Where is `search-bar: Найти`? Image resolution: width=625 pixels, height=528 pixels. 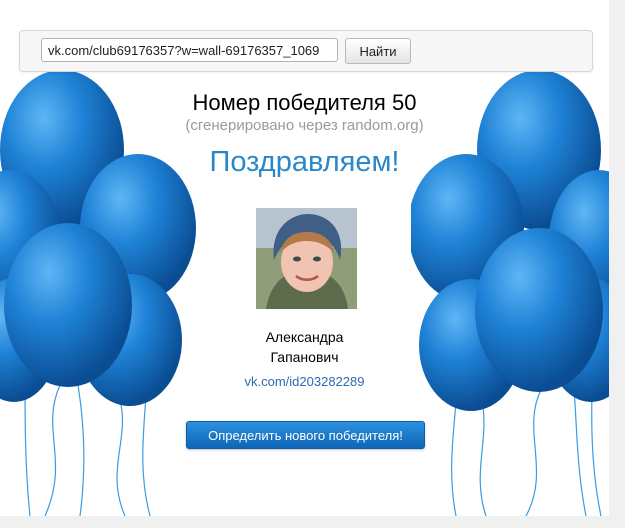 search-bar: Найти is located at coordinates (306, 51).